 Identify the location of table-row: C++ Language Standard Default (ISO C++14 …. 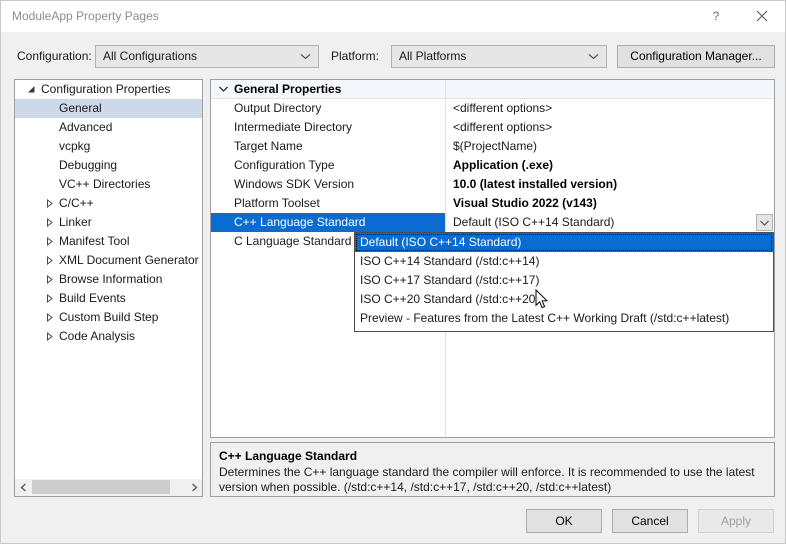
(492, 222).